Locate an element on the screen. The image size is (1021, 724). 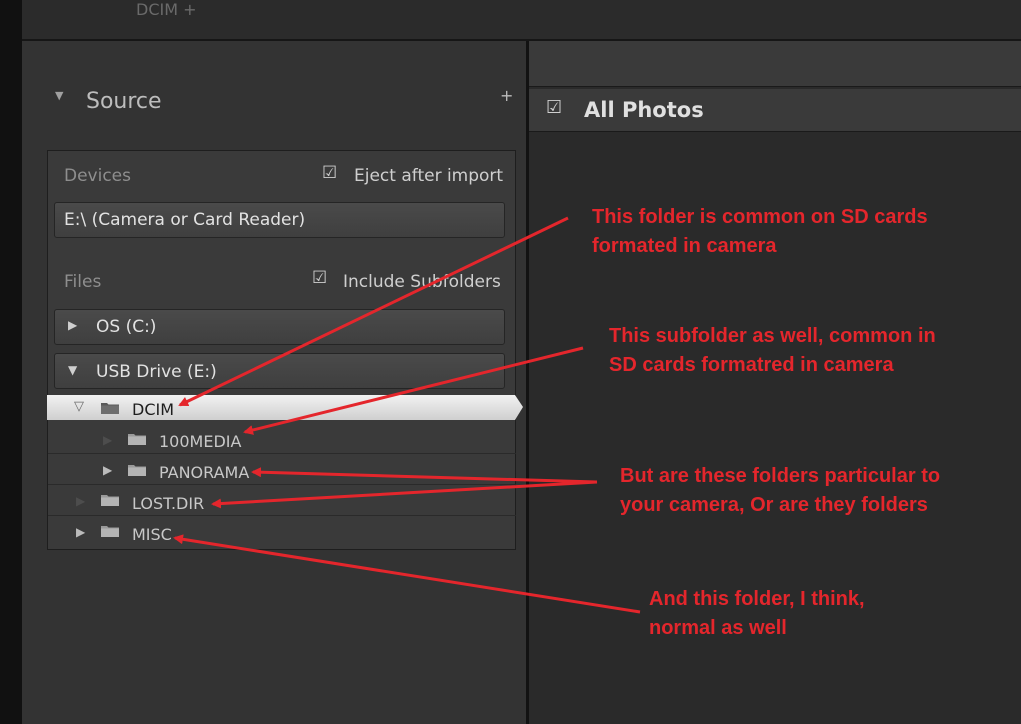
arrow-to-100media is located at coordinates (413, 390).